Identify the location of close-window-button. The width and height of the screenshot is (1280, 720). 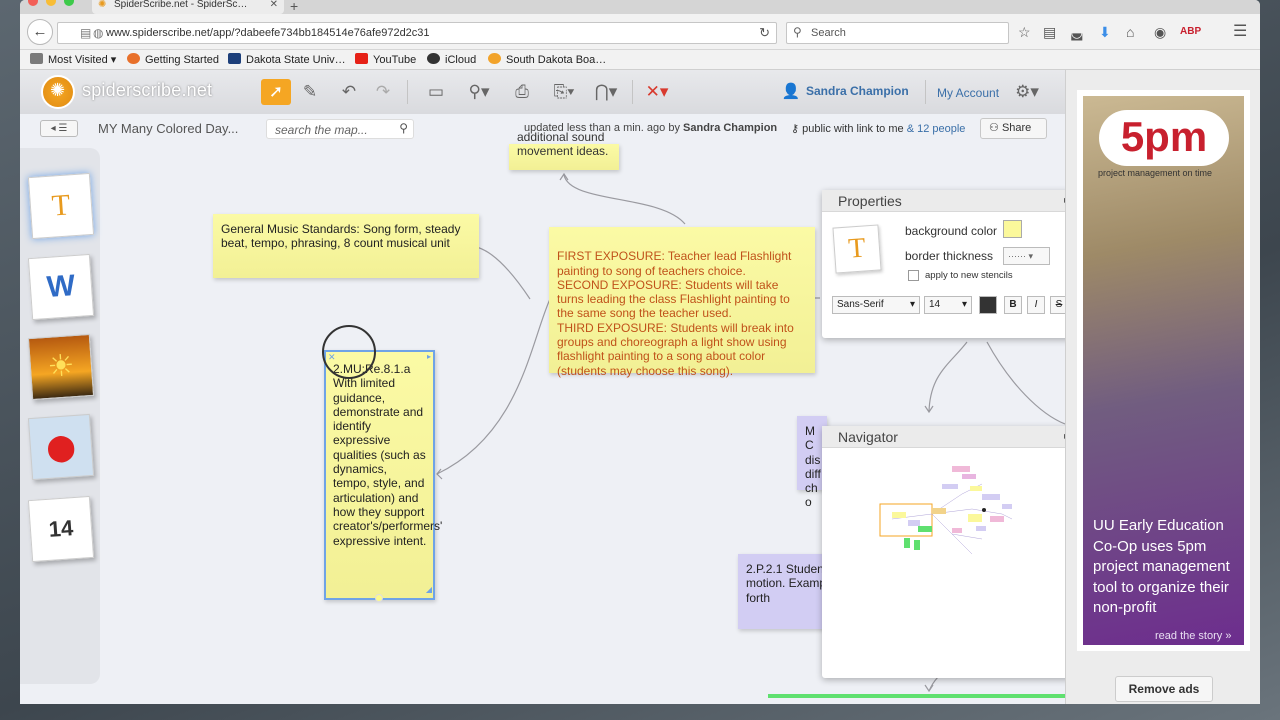
(33, 3).